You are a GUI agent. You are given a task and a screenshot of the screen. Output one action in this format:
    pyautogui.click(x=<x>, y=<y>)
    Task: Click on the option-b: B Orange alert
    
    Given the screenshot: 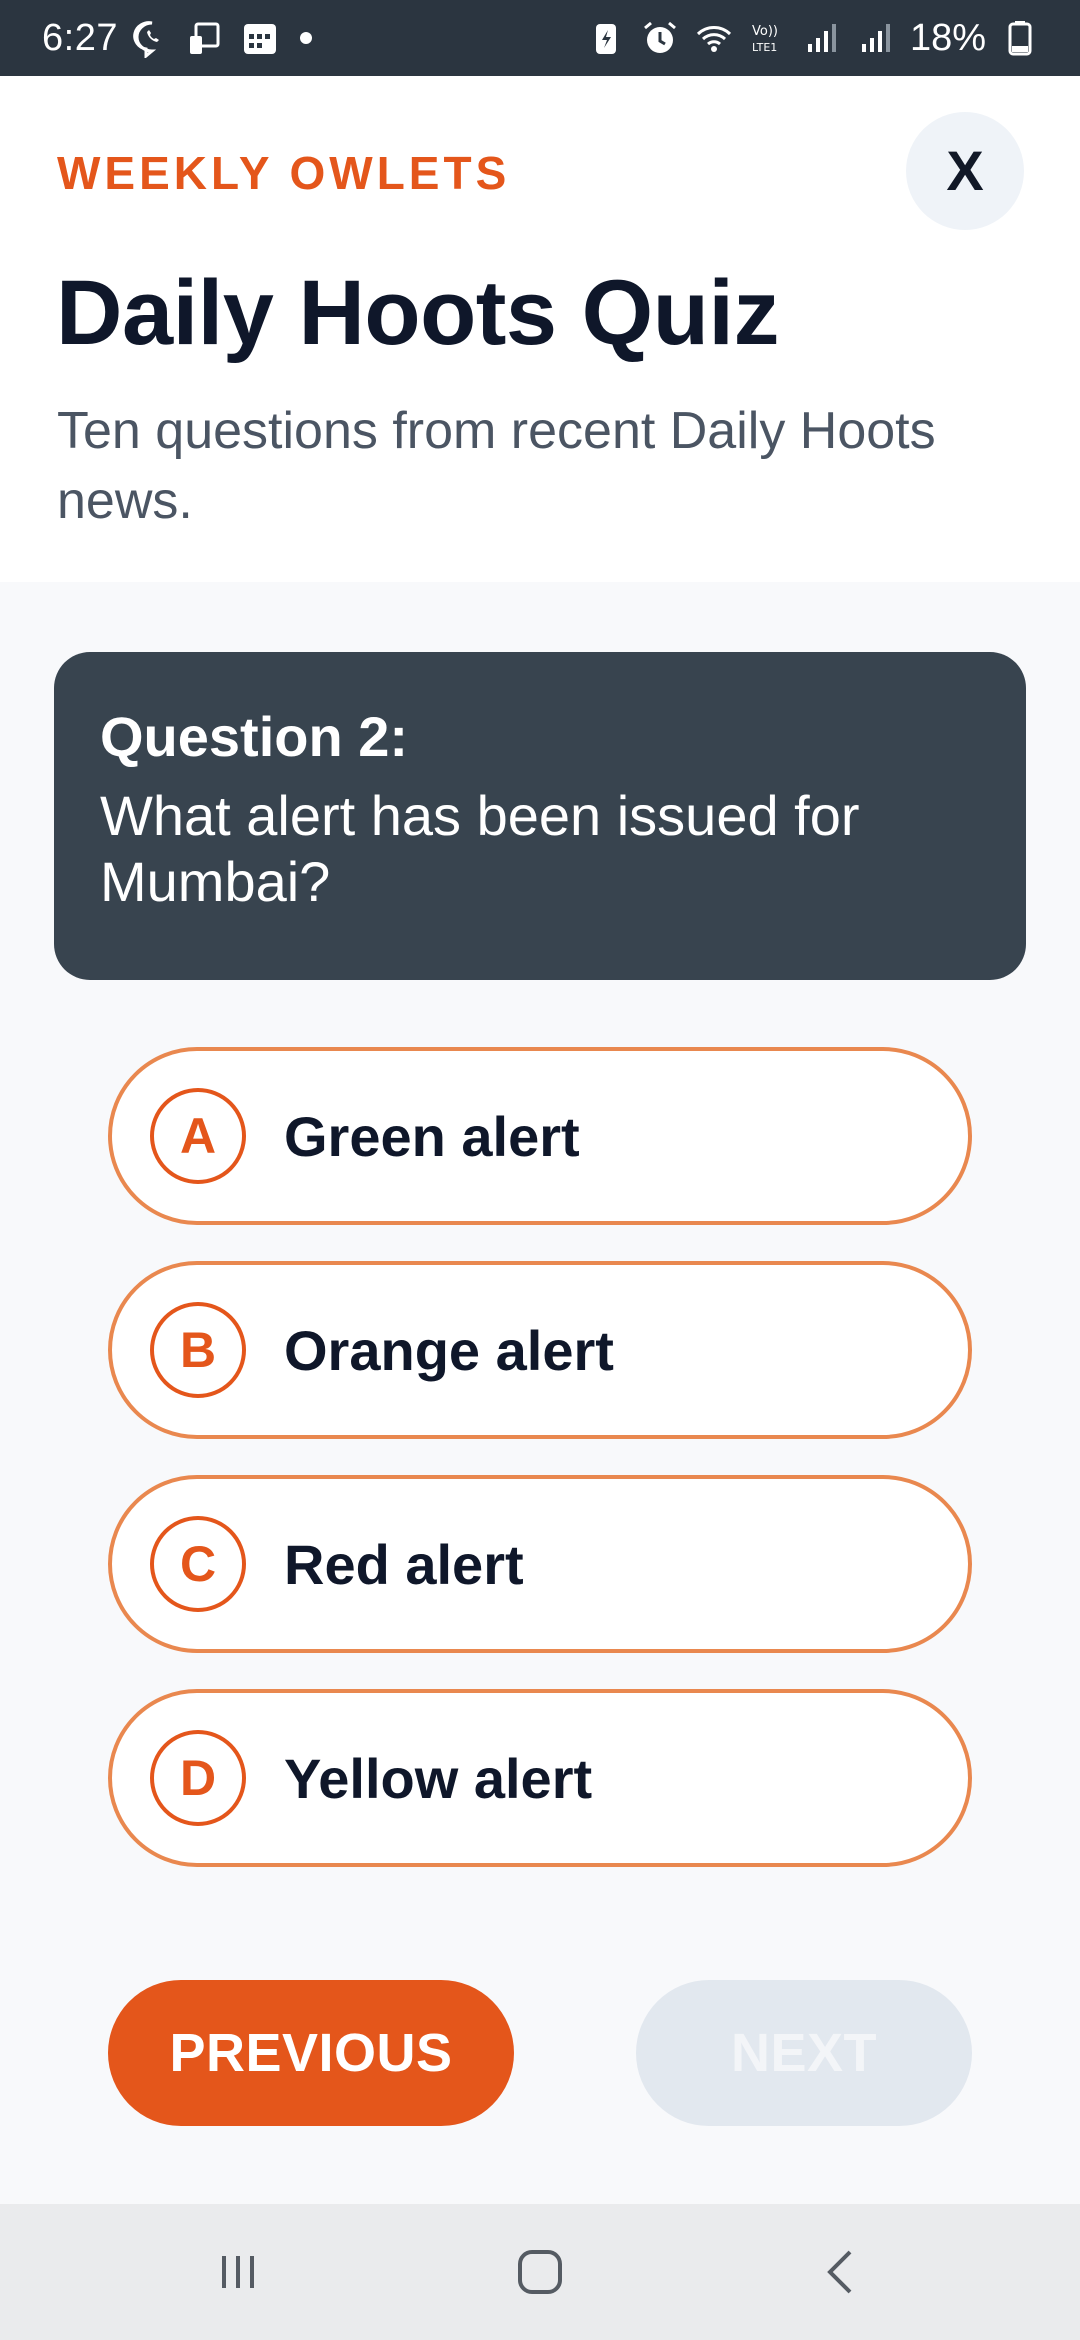 What is the action you would take?
    pyautogui.click(x=540, y=1350)
    